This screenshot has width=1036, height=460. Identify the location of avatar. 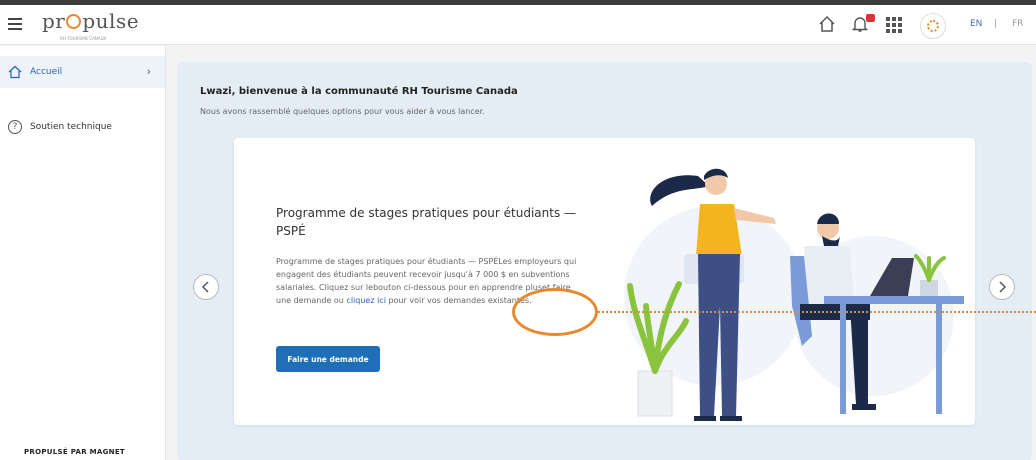
(933, 26).